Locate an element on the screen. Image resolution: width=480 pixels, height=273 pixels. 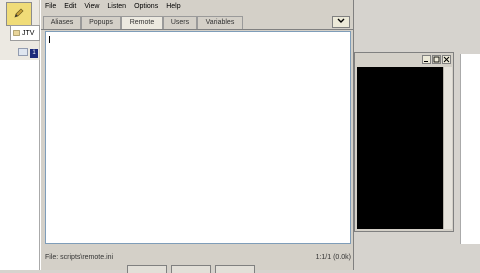
window-controls is located at coordinates (436, 59).